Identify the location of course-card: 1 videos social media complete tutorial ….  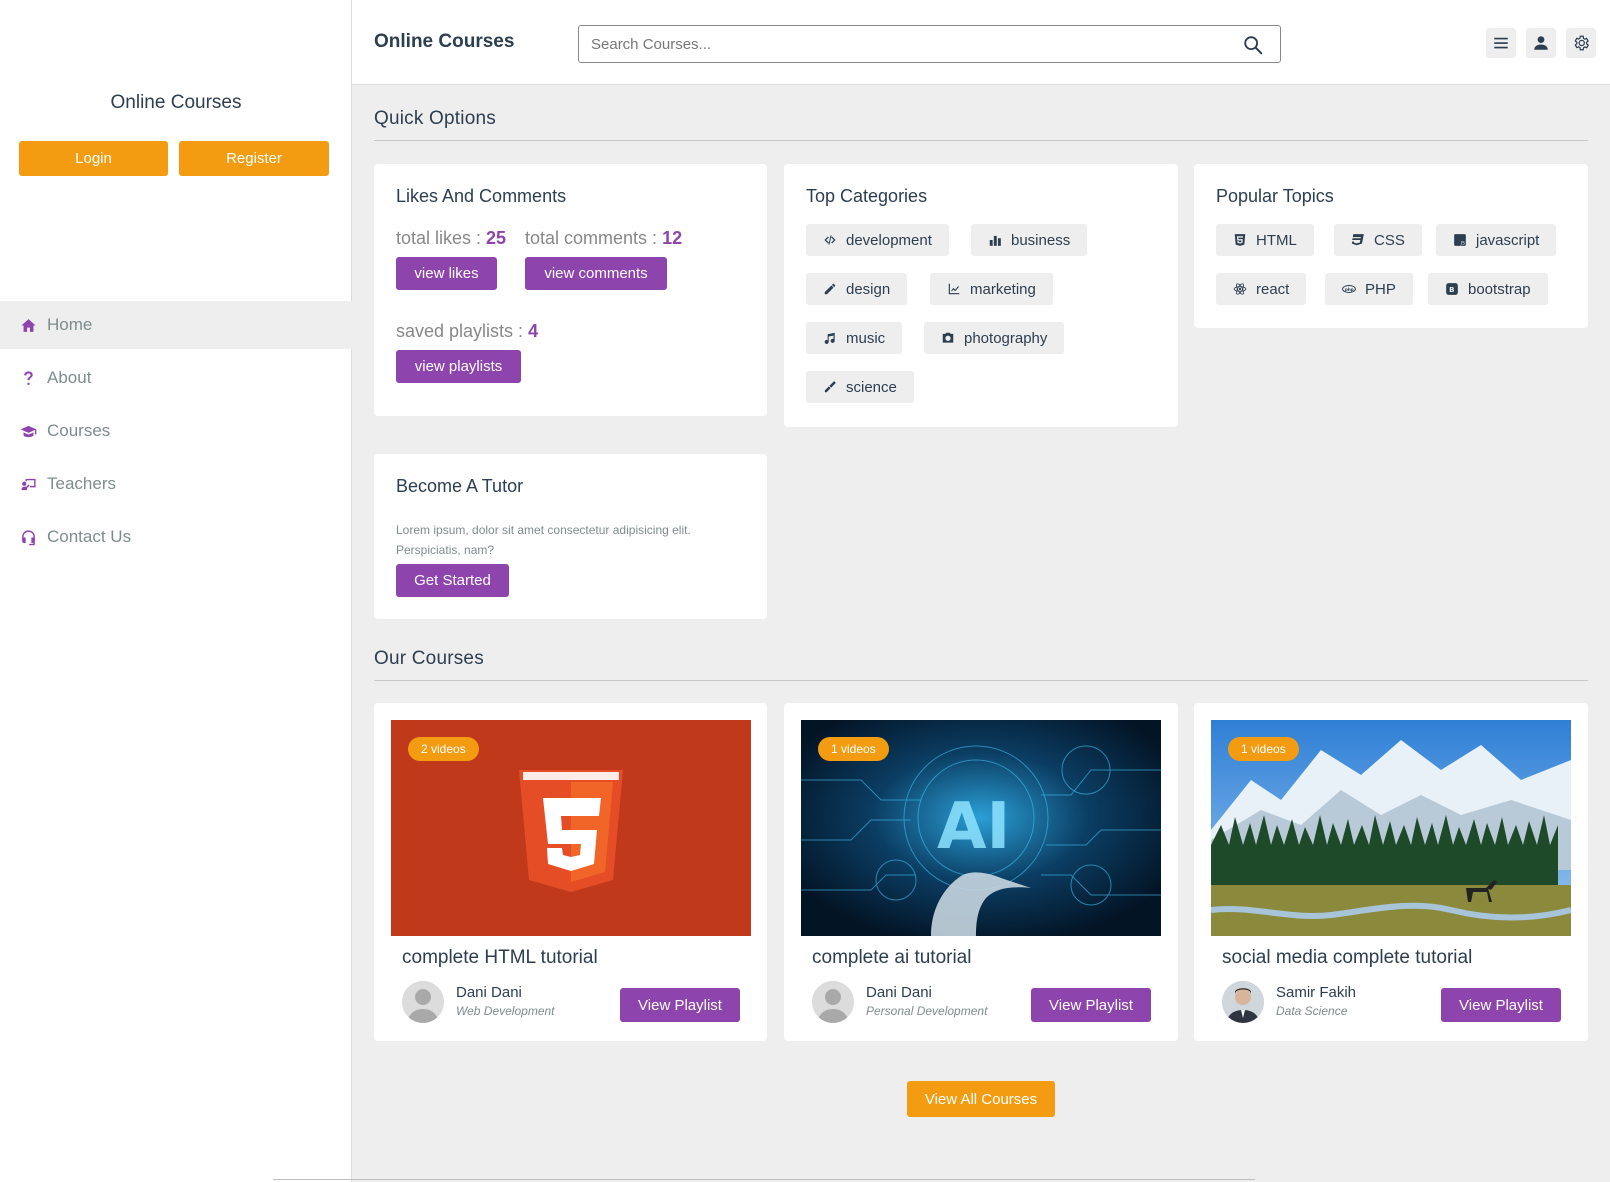
(1391, 872).